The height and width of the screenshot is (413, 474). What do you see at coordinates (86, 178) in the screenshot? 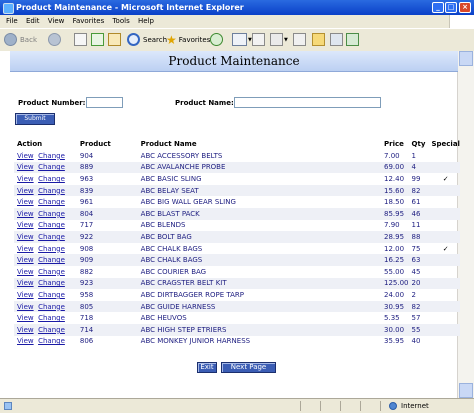
I see `product-number-cell: 963` at bounding box center [86, 178].